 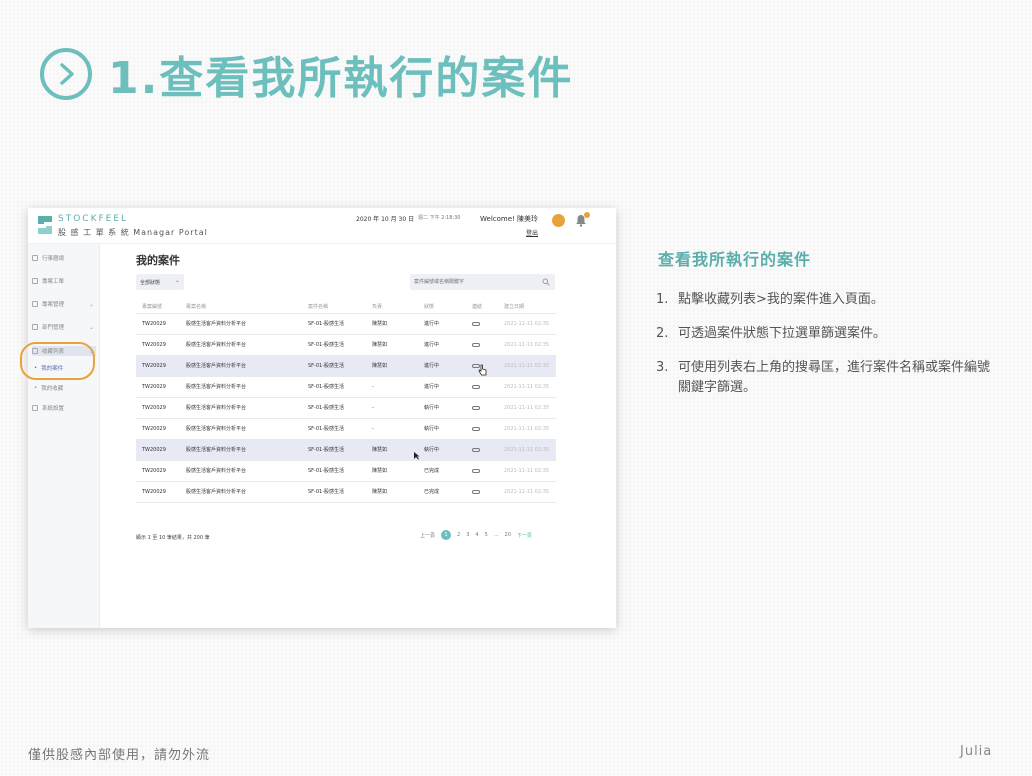 I want to click on sidebar-item-tickets: 專案工單, so click(x=64, y=281).